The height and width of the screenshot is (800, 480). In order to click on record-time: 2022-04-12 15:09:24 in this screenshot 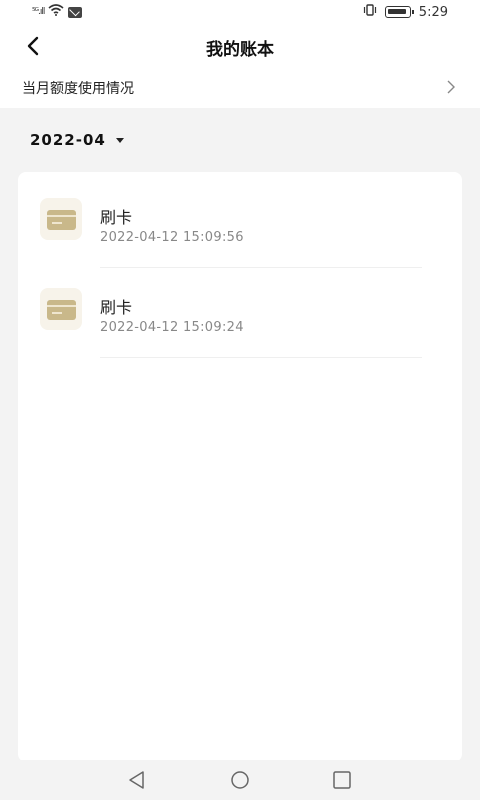, I will do `click(172, 327)`.